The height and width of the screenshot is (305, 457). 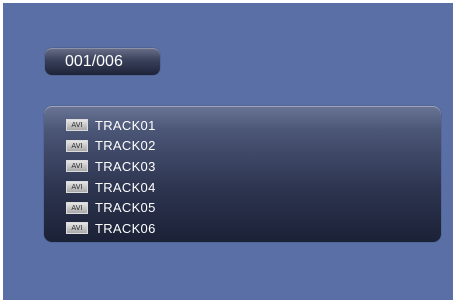 I want to click on track-item: AVI TRACK03, so click(x=111, y=166).